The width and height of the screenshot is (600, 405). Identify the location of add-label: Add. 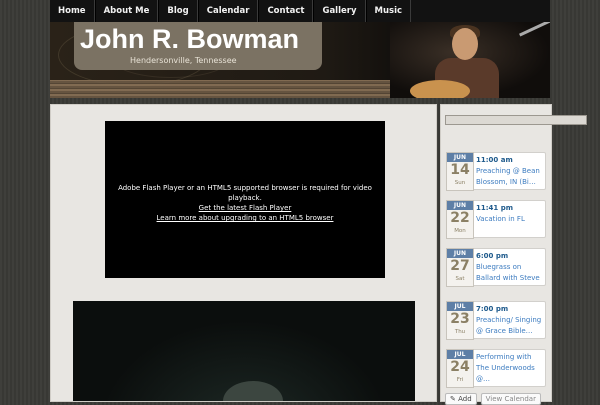
(465, 399).